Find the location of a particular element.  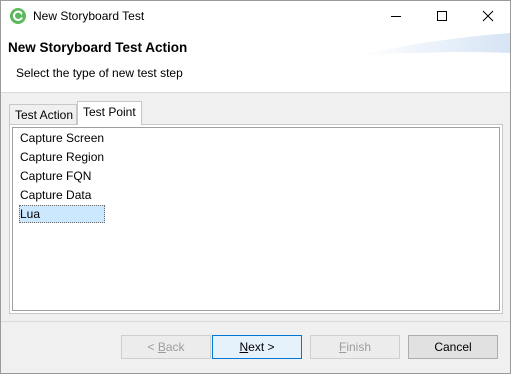

page-subtitle: Select the type of new test step is located at coordinates (99, 73).